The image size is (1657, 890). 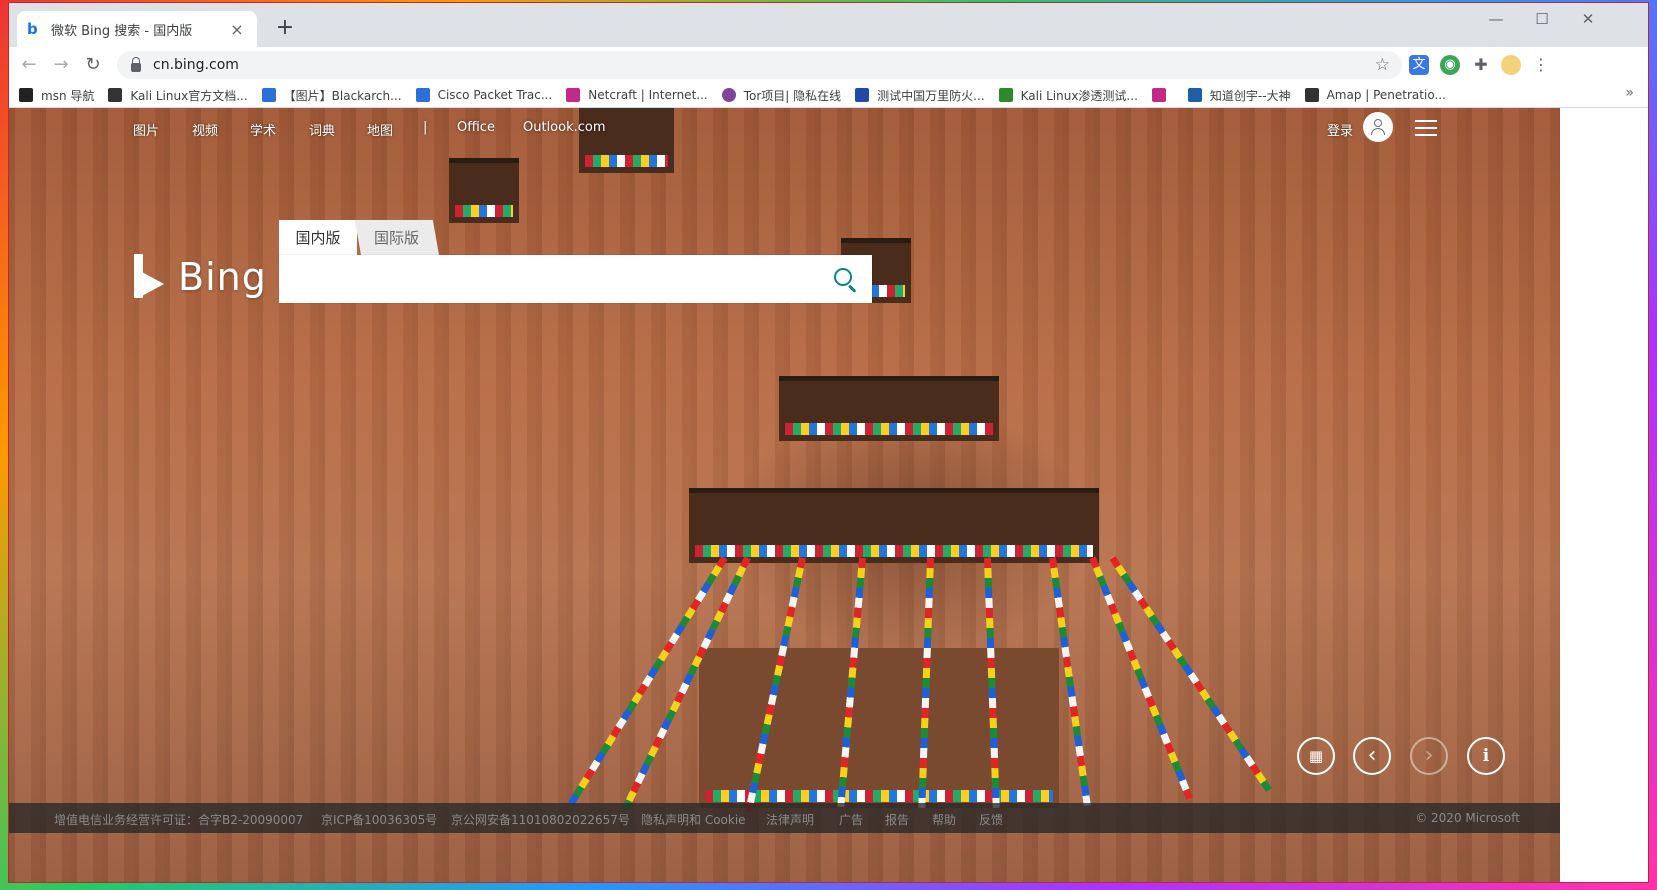 I want to click on tab-title: 微软 Bing 搜索 - 国内版, so click(x=122, y=31).